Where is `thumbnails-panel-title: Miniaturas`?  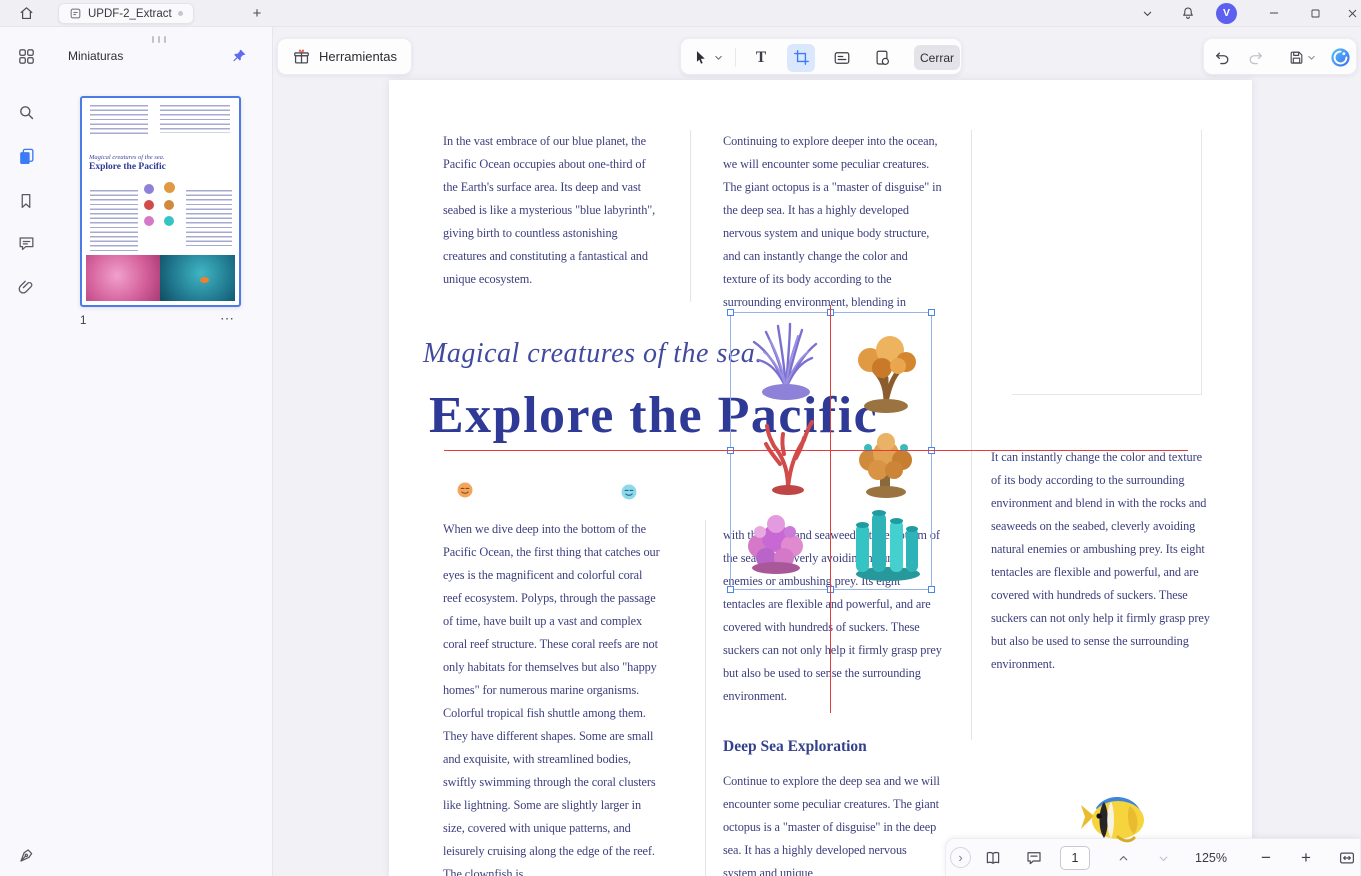
thumbnails-panel-title: Miniaturas is located at coordinates (96, 56).